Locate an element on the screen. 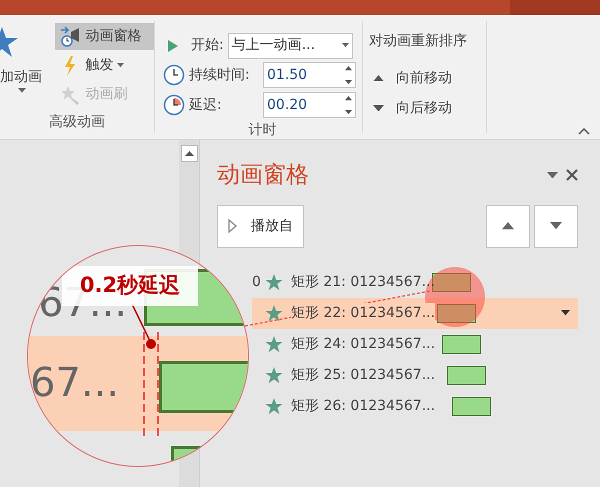 The image size is (600, 487). duration-label: 持续时间: is located at coordinates (220, 75).